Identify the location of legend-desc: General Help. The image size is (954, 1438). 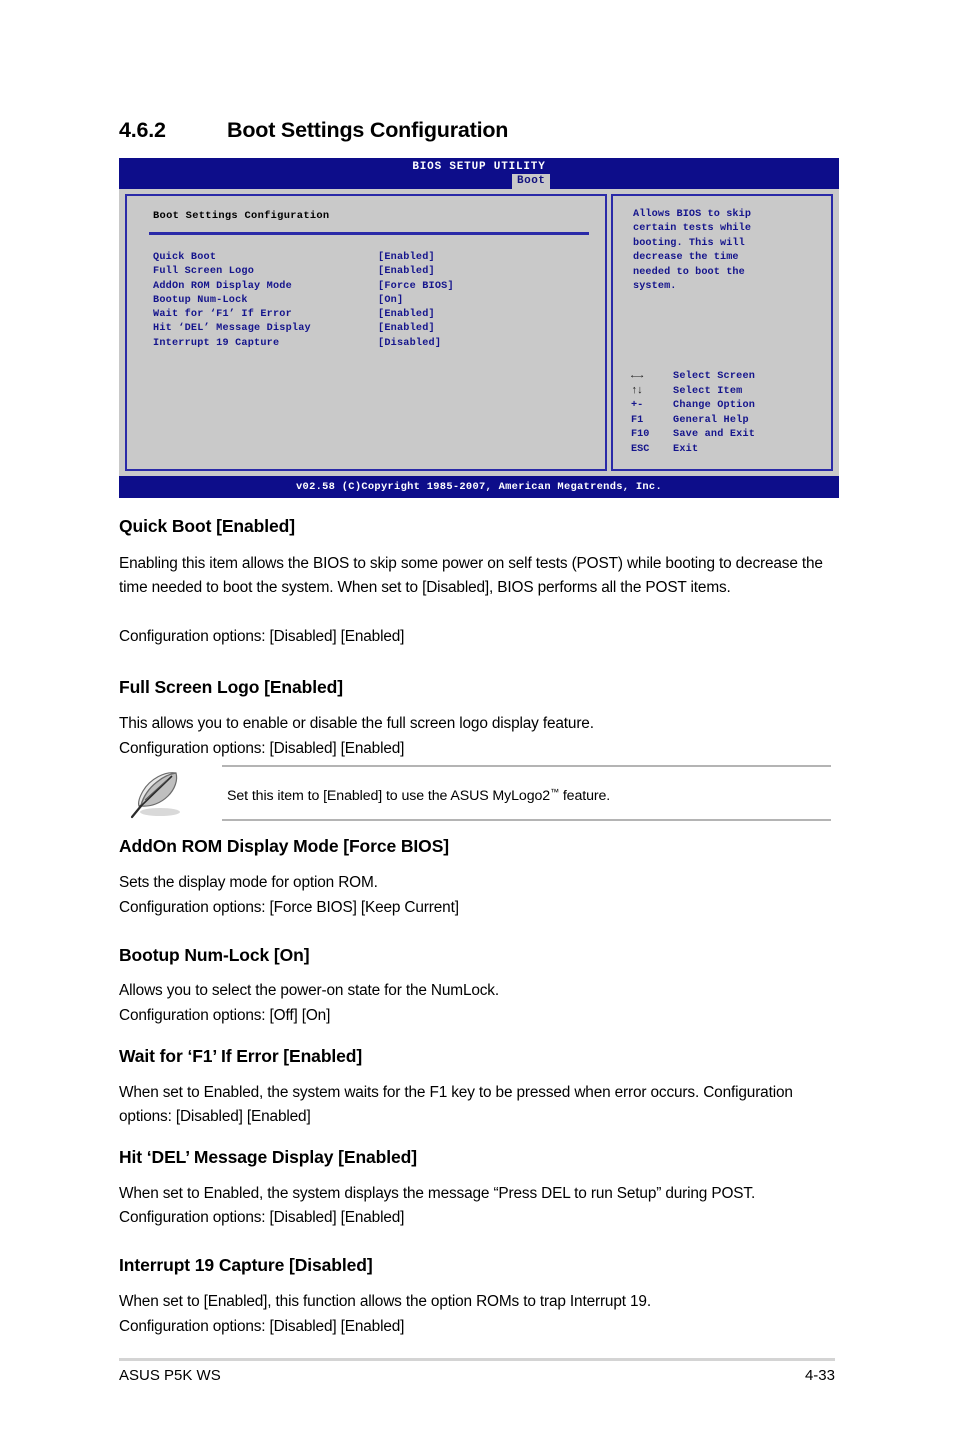
(711, 420).